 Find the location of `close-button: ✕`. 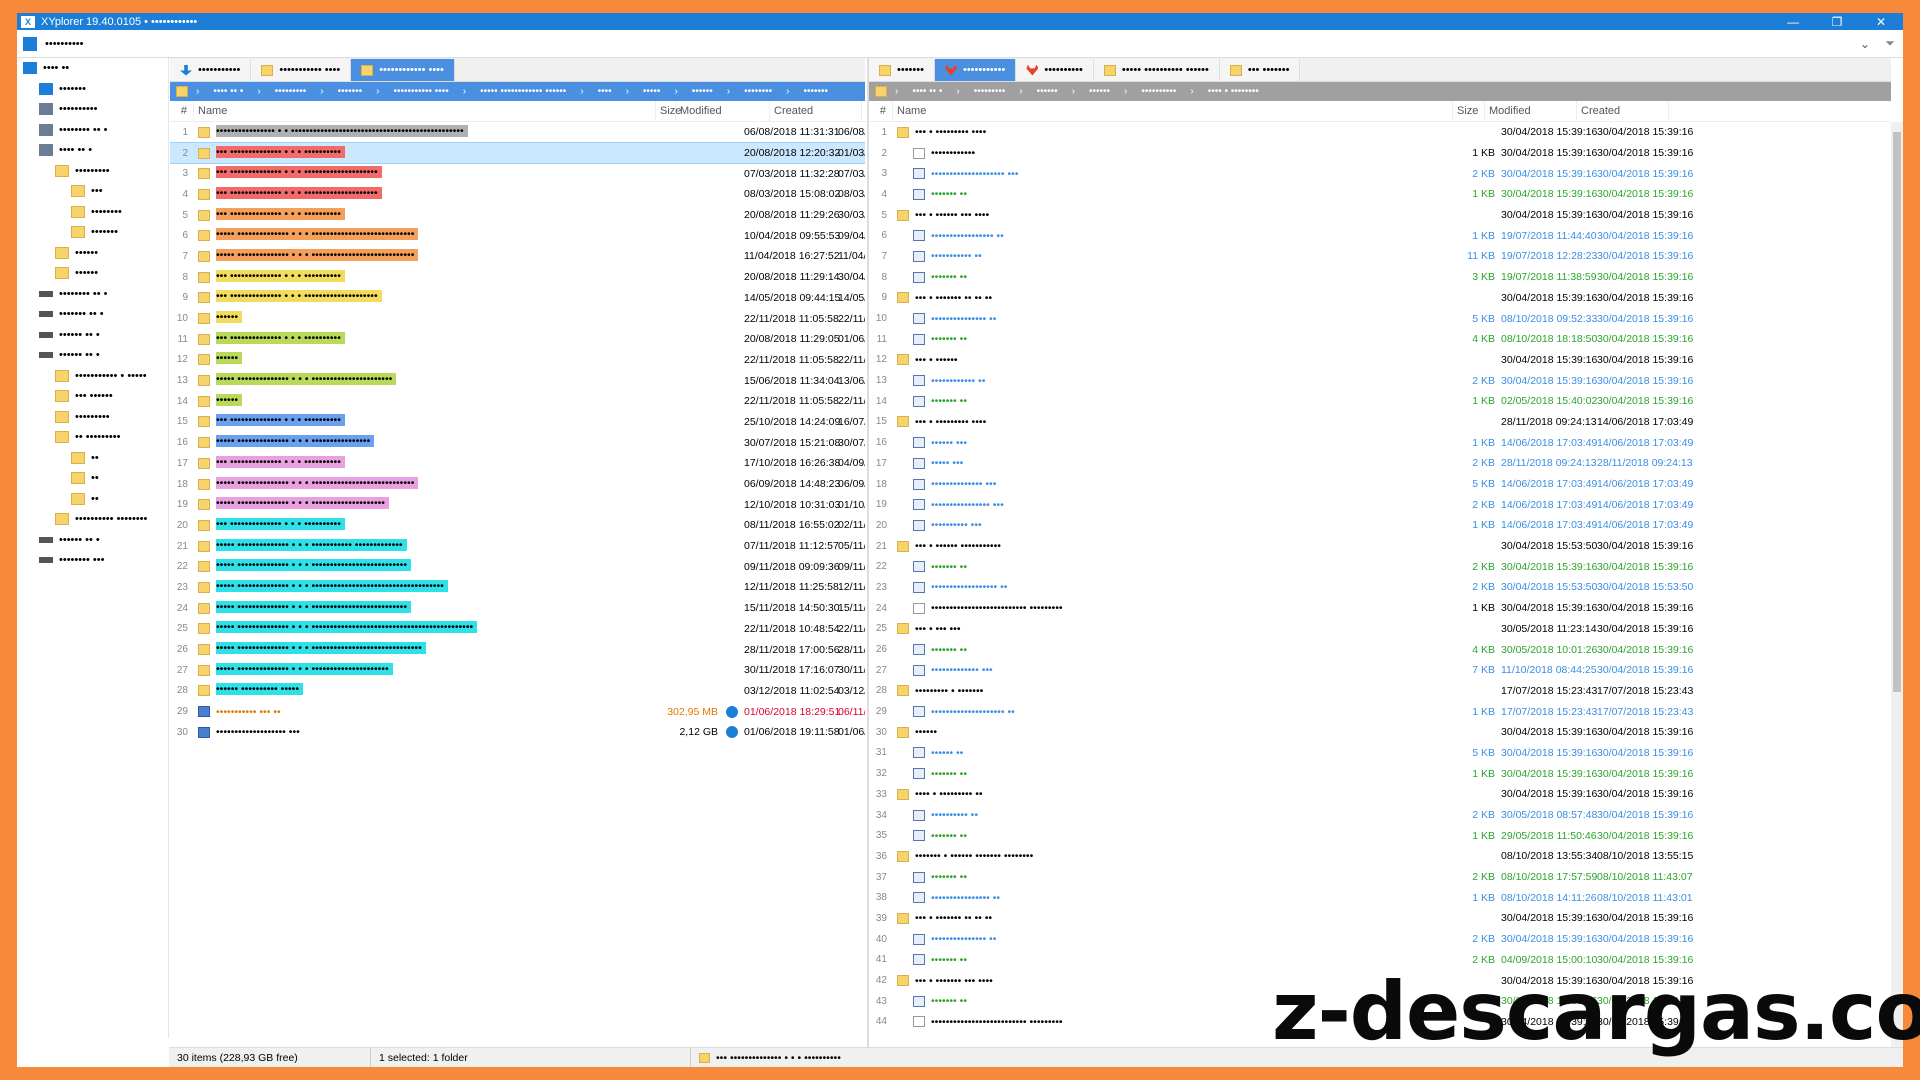

close-button: ✕ is located at coordinates (1881, 22).